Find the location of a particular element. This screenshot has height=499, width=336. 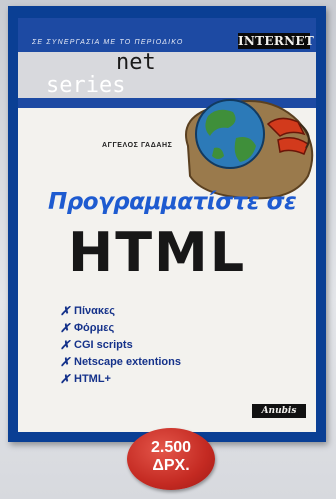

publisher-logo: Anubis is located at coordinates (279, 411).